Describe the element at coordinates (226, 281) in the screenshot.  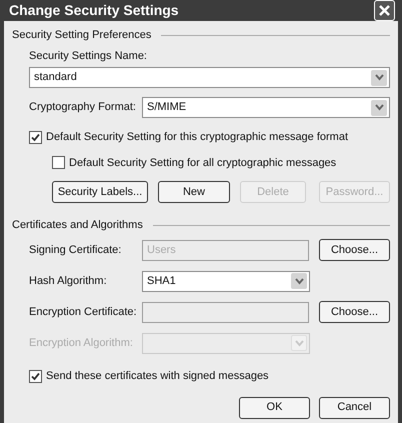
I see `dropdown-field: SHA1` at that location.